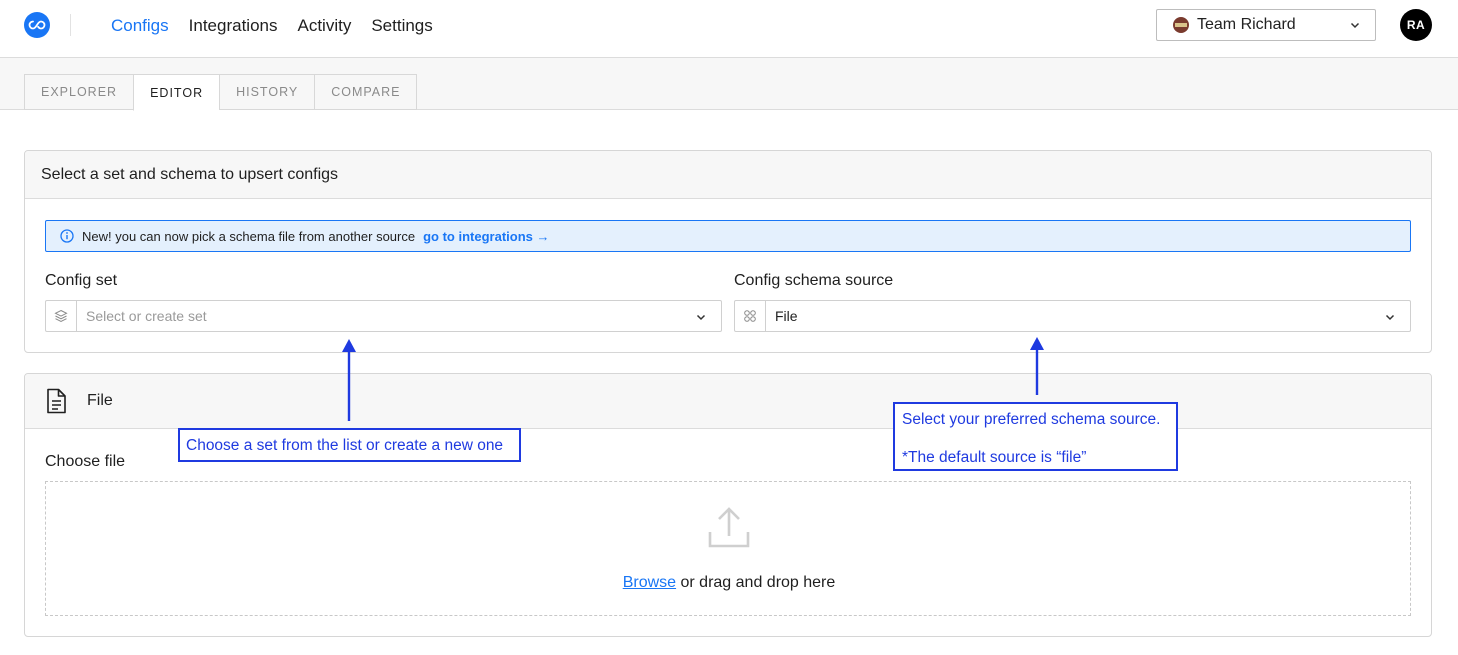 The width and height of the screenshot is (1458, 655). What do you see at coordinates (1072, 316) in the screenshot?
I see `schema-source-select: File` at bounding box center [1072, 316].